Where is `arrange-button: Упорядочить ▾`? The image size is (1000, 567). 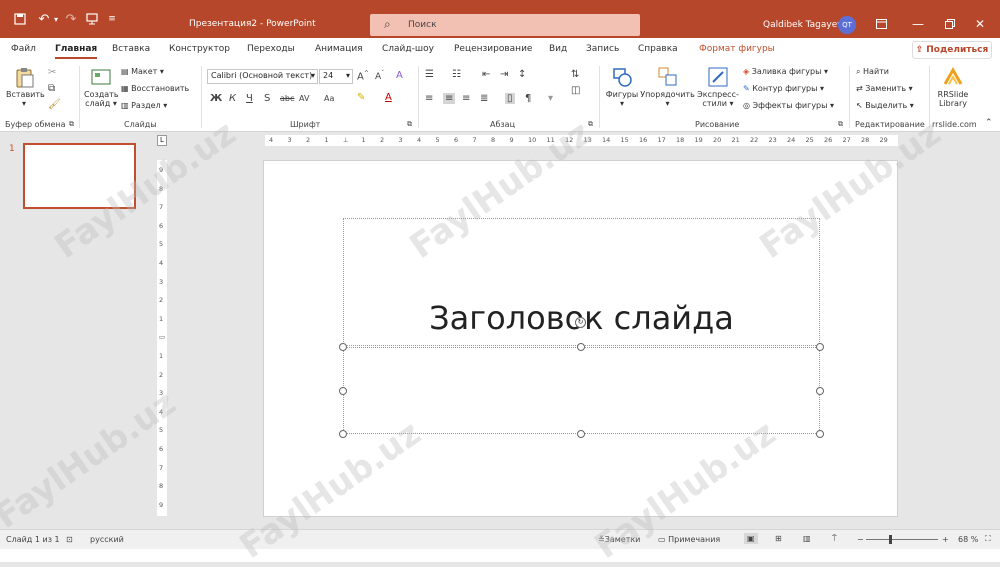 arrange-button: Упорядочить ▾ is located at coordinates (667, 87).